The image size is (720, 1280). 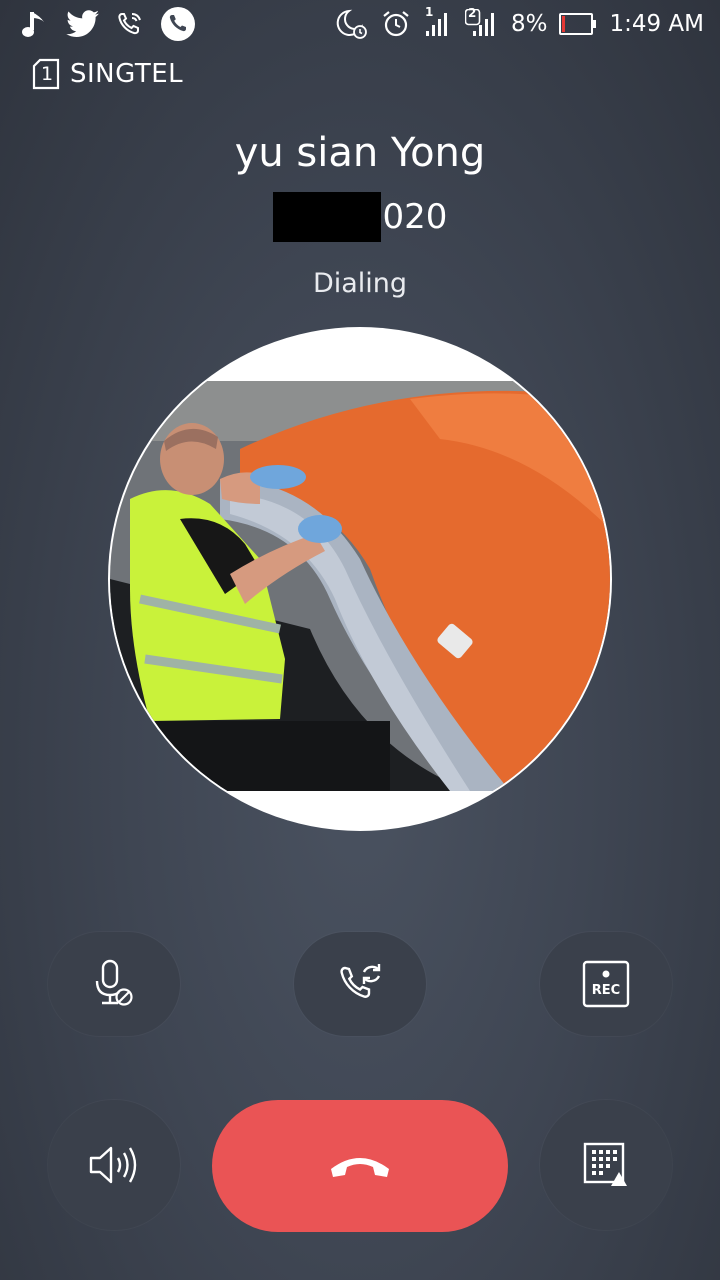 I want to click on speaker-icon, so click(x=114, y=1165).